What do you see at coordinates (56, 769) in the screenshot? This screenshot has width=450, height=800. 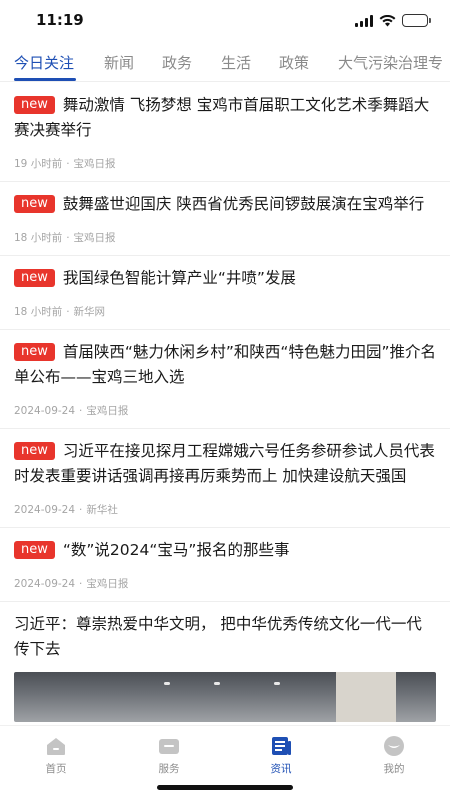 I see `nav-home-label: 首页` at bounding box center [56, 769].